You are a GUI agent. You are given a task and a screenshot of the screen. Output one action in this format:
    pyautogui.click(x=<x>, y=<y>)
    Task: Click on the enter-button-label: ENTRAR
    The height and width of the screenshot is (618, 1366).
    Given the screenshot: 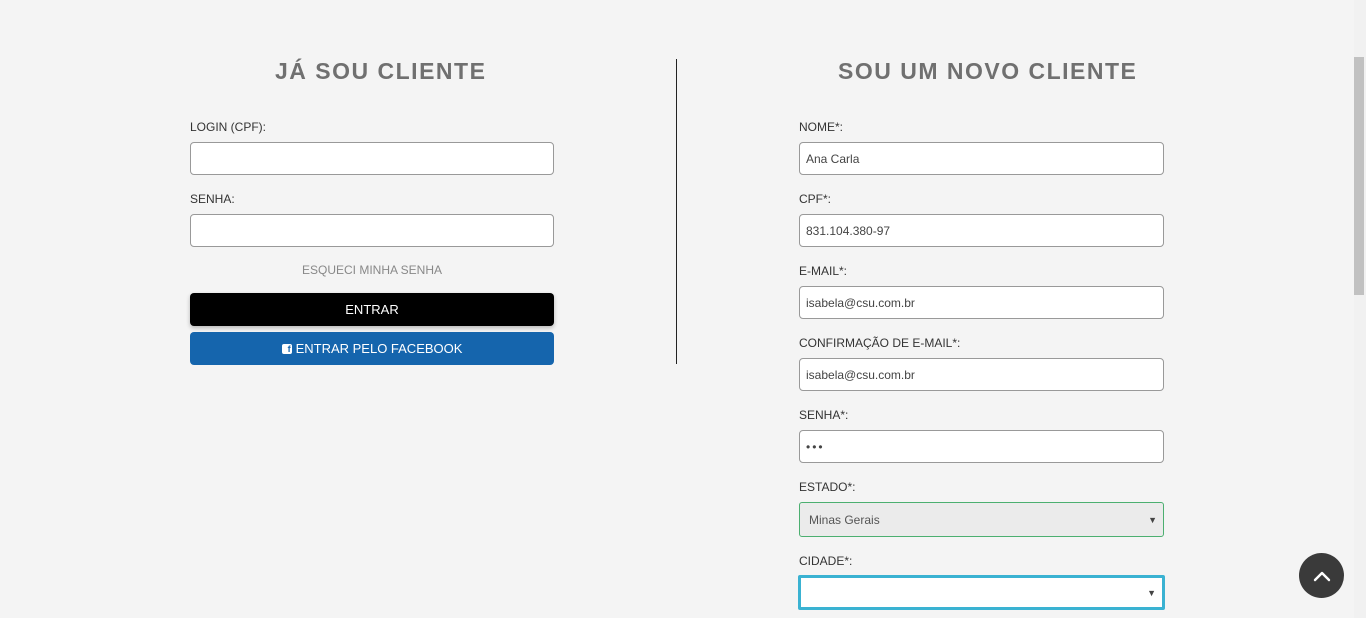 What is the action you would take?
    pyautogui.click(x=372, y=309)
    